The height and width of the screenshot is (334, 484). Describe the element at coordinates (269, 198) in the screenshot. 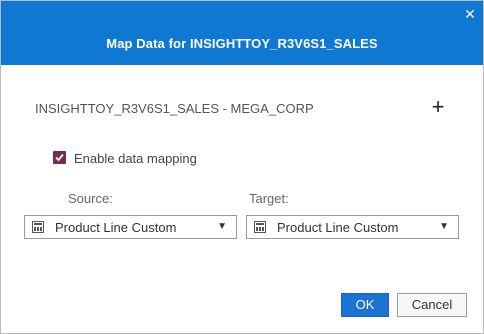

I see `target-label: Target:` at that location.